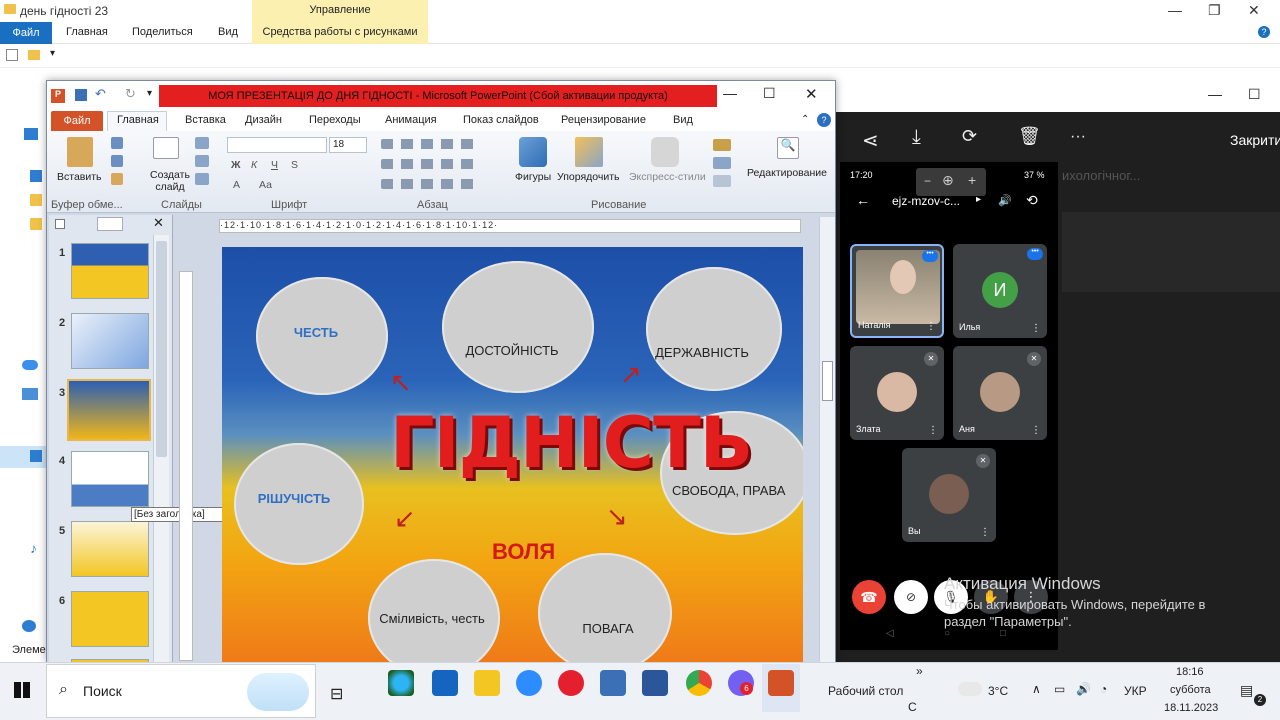 This screenshot has width=1280, height=720. What do you see at coordinates (36, 456) in the screenshot?
I see `download-icon` at bounding box center [36, 456].